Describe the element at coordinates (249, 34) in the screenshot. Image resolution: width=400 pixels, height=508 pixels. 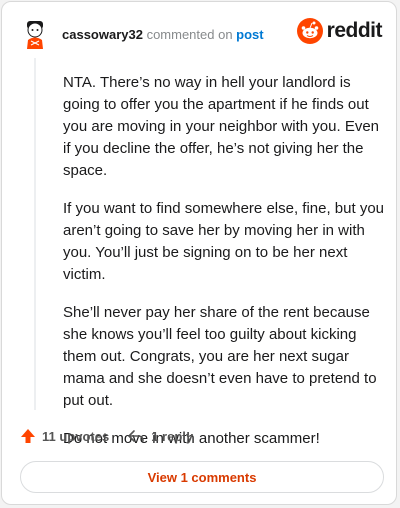
I see `post-link: post` at that location.